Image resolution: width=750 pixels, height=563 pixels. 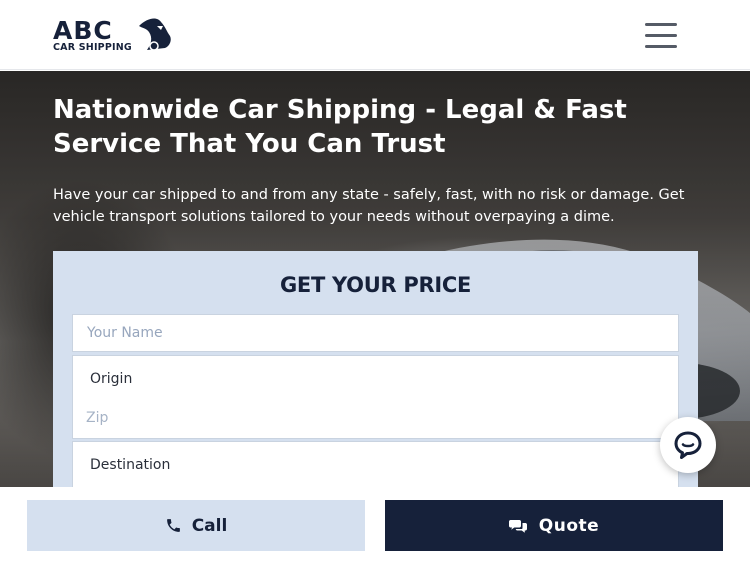 I want to click on hamburger-menu-button, so click(x=662, y=35).